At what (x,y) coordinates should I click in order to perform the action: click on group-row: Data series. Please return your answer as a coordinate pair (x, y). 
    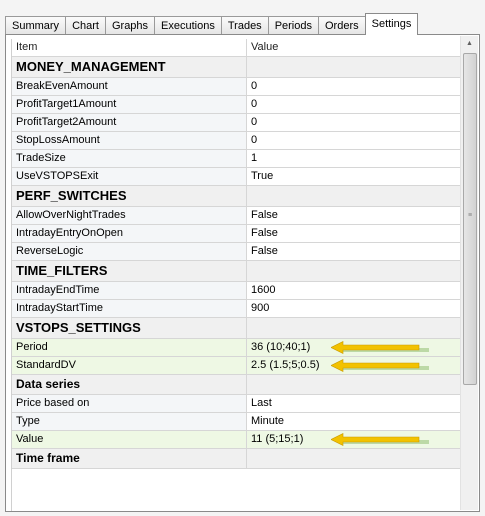
    Looking at the image, I should click on (236, 385).